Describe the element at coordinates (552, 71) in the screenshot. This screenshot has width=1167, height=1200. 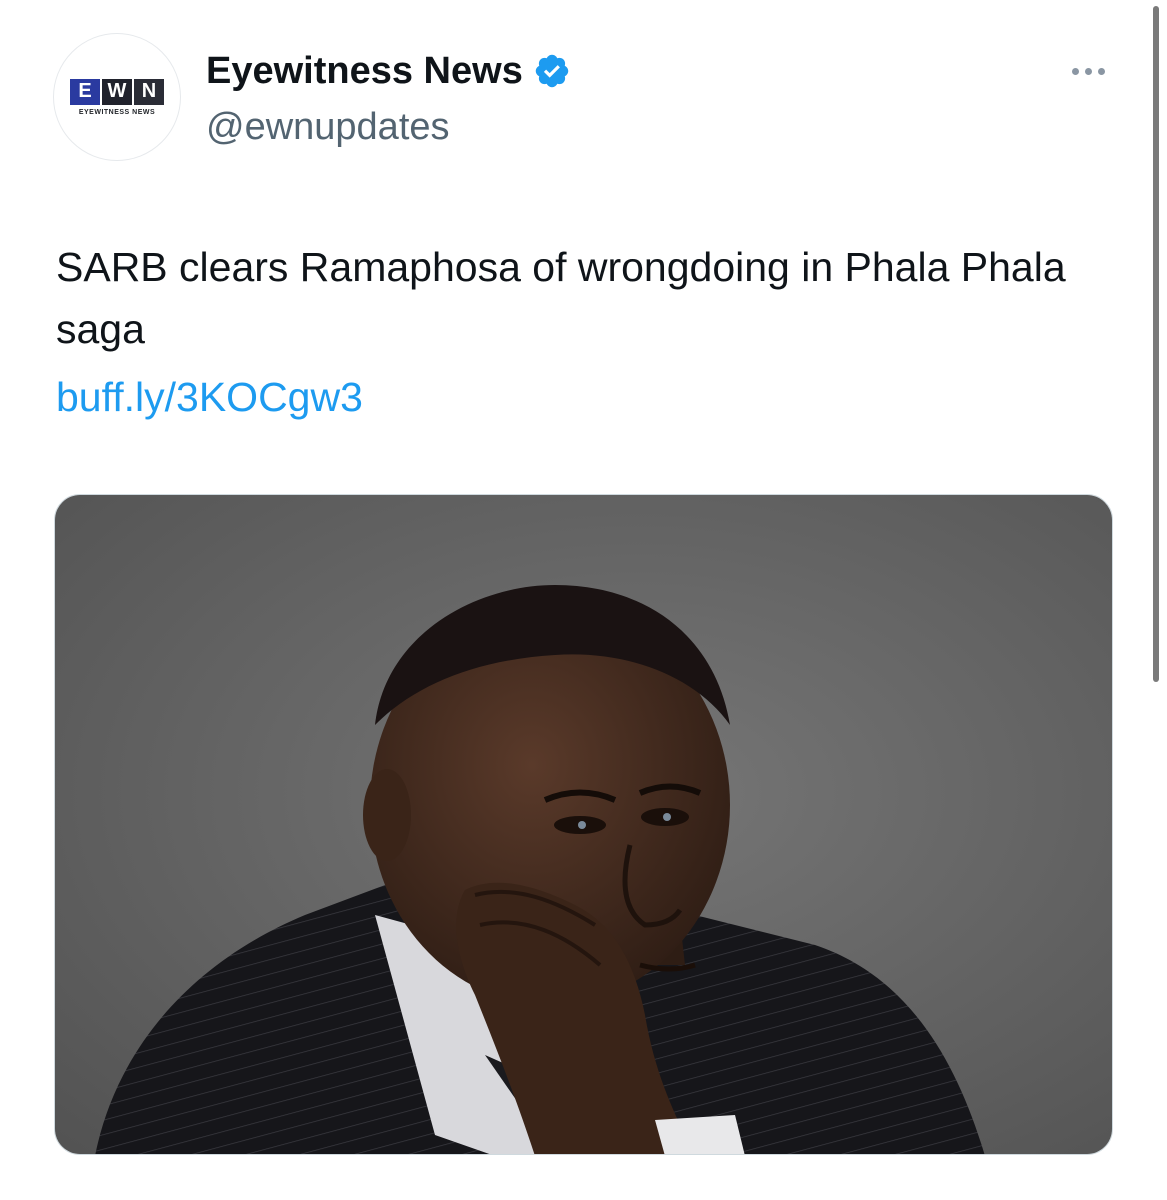
I see `verified-badge-icon` at that location.